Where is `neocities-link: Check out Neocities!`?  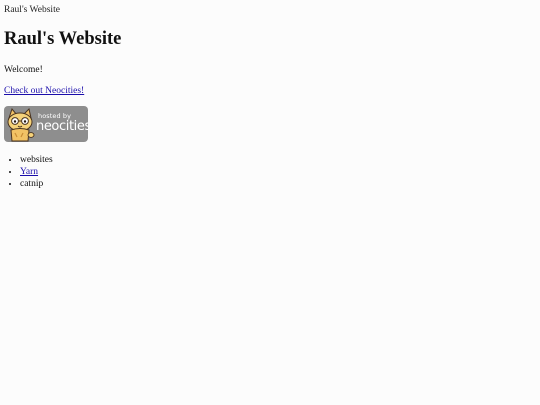
neocities-link: Check out Neocities! is located at coordinates (44, 91).